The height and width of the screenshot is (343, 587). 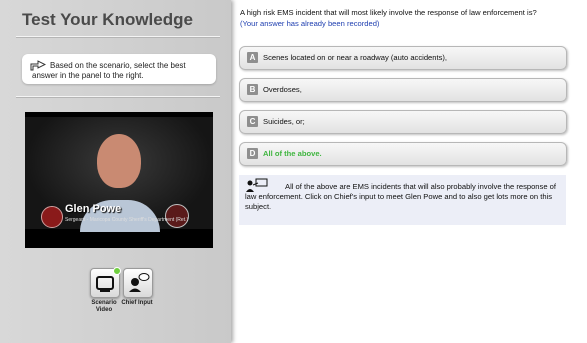 What do you see at coordinates (117, 271) in the screenshot?
I see `active-indicator-icon` at bounding box center [117, 271].